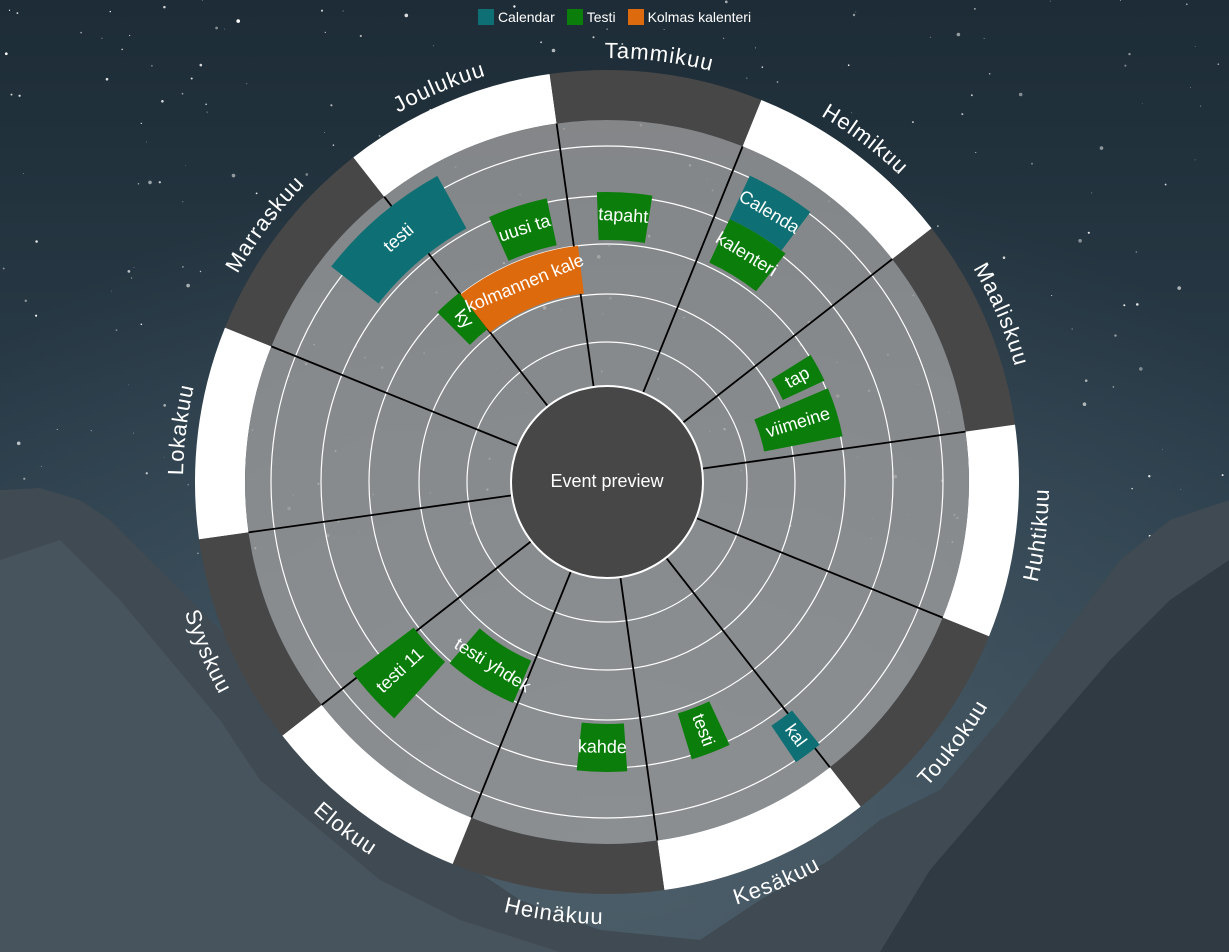  I want to click on event-arc: kahde, so click(602, 747).